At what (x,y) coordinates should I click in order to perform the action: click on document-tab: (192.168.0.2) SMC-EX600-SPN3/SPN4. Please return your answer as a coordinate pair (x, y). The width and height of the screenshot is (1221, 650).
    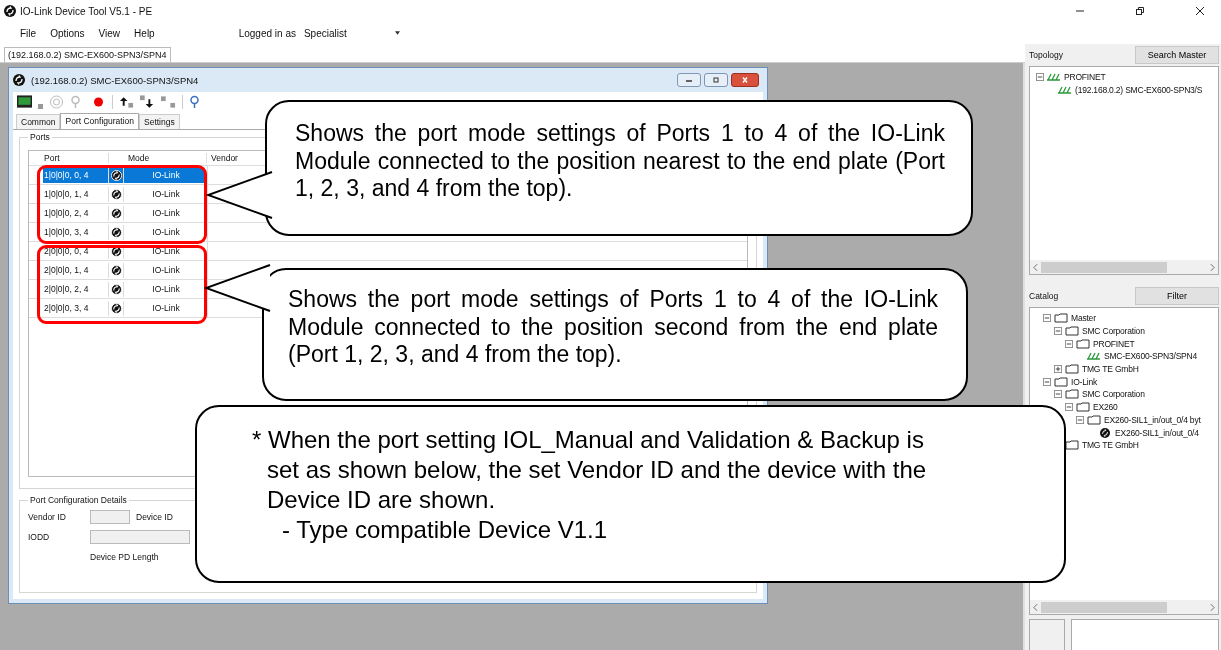
    Looking at the image, I should click on (87, 54).